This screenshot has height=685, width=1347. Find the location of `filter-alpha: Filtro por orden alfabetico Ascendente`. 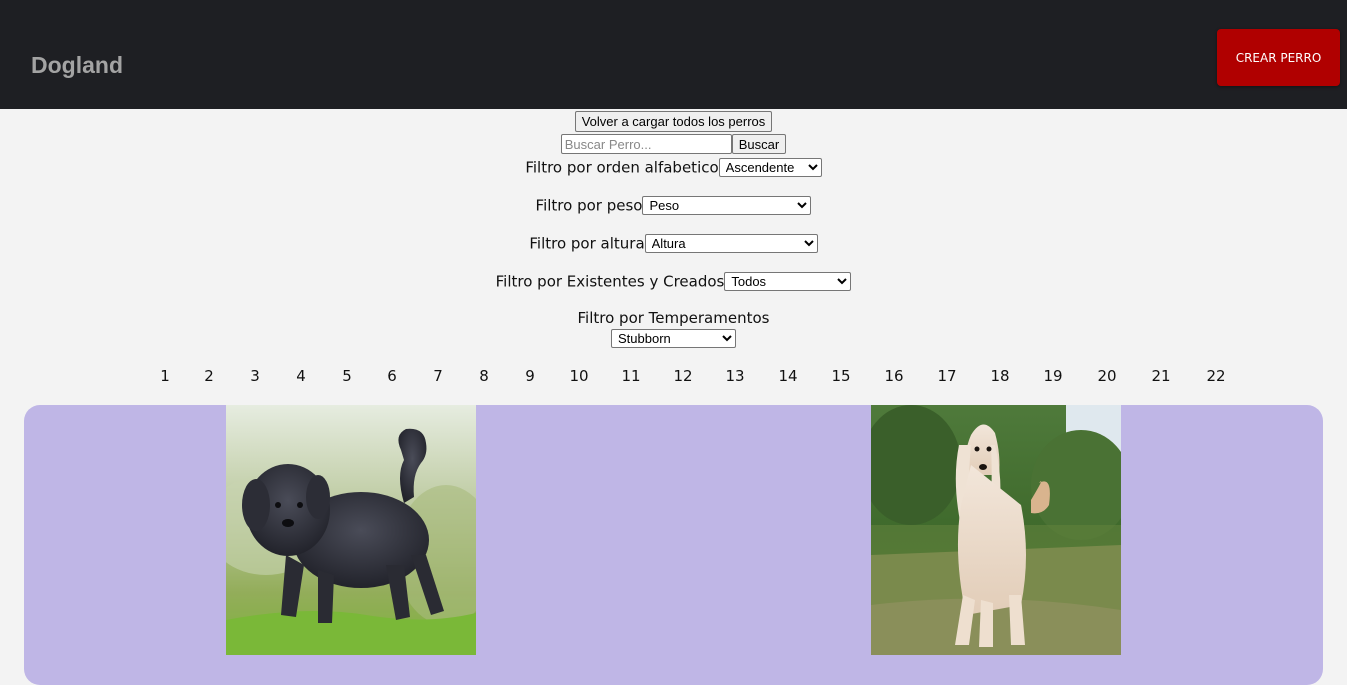

filter-alpha: Filtro por orden alfabetico Ascendente is located at coordinates (673, 167).